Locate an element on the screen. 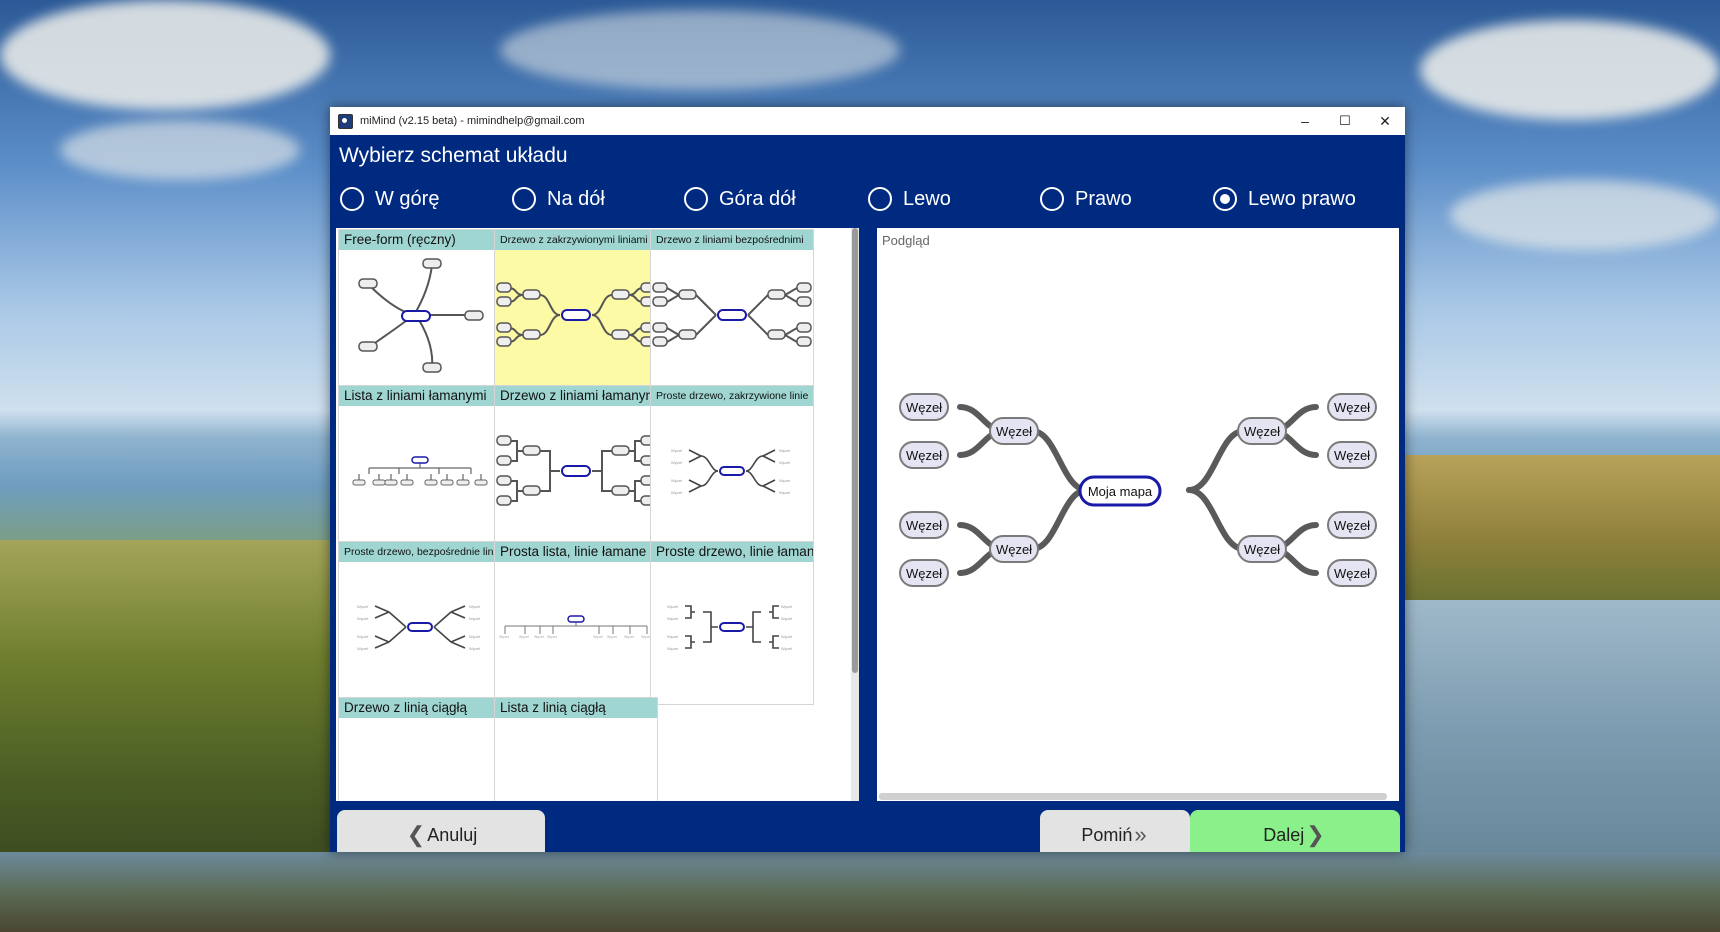  layout-tile-solid-list: Lista z linią ciągłą is located at coordinates (576, 749).